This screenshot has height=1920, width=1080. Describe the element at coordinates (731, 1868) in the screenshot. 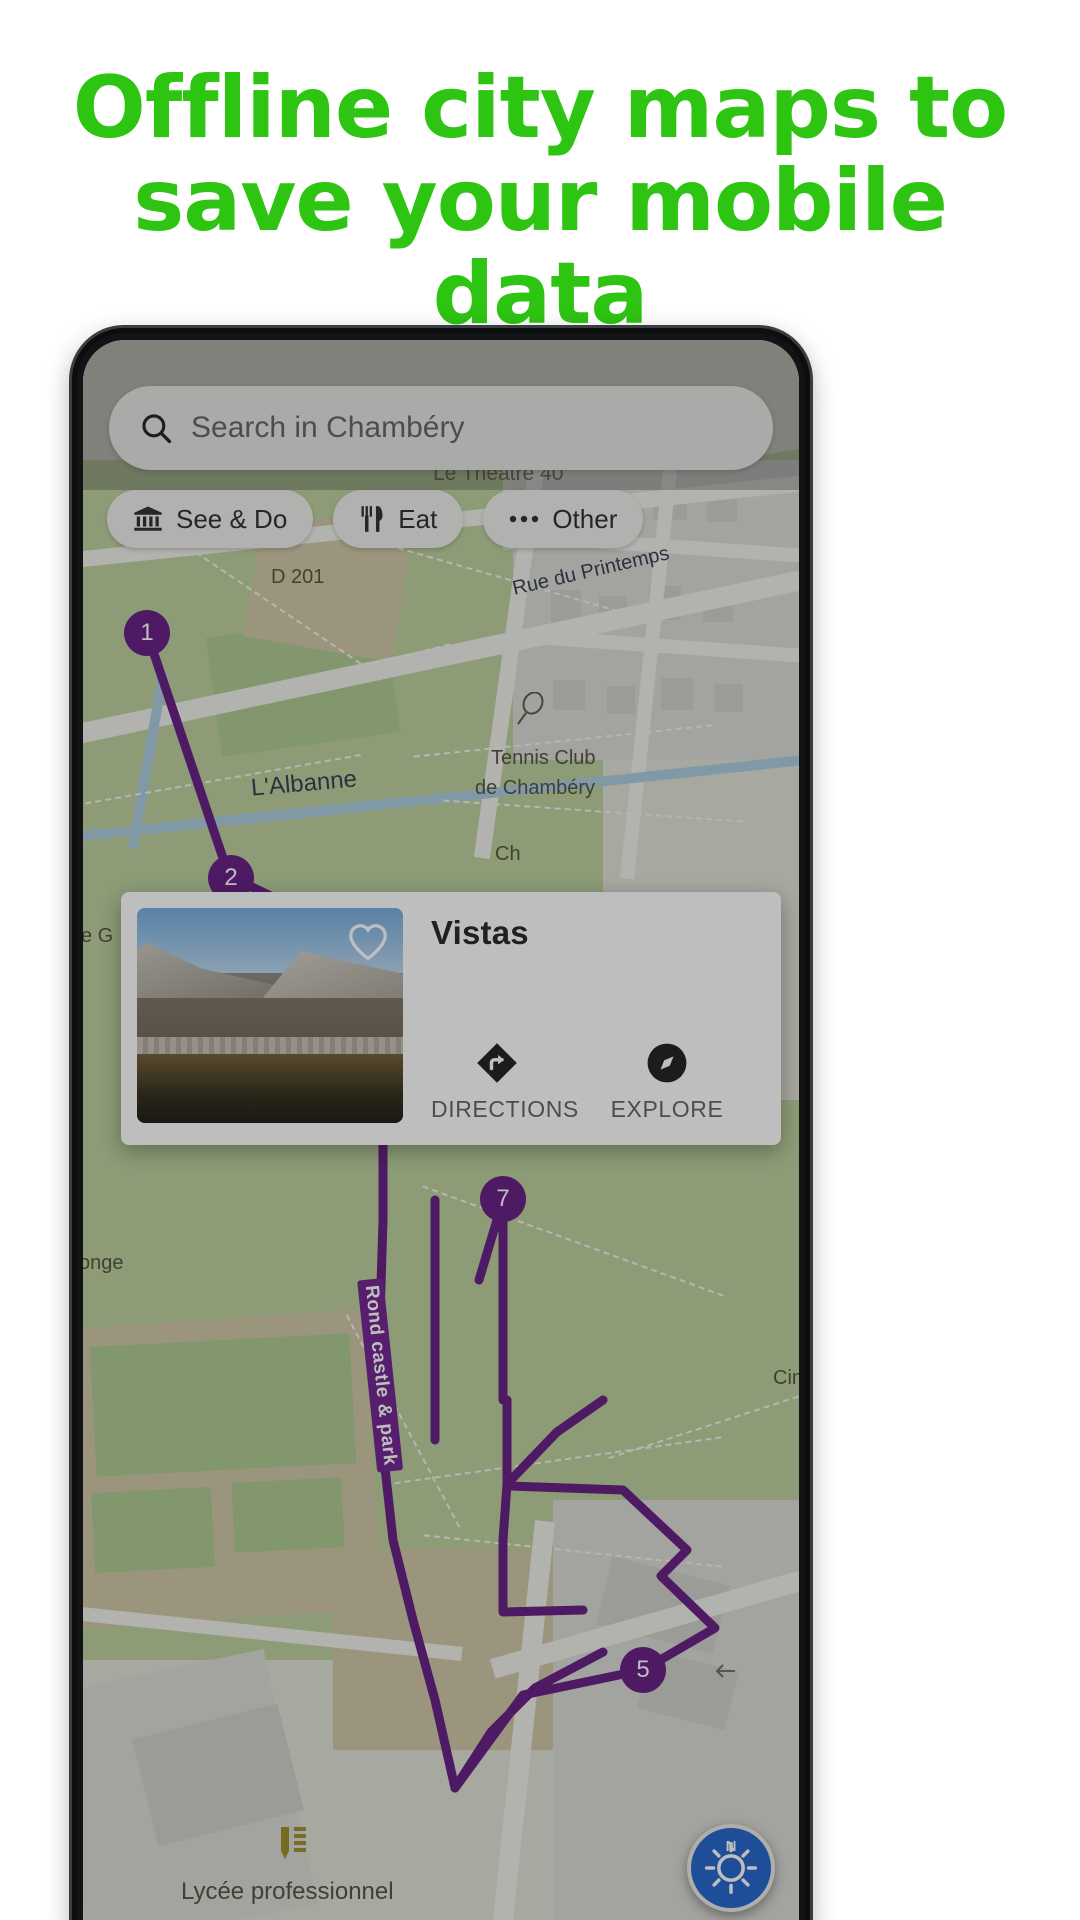

I see `compass-fab-button: N` at that location.